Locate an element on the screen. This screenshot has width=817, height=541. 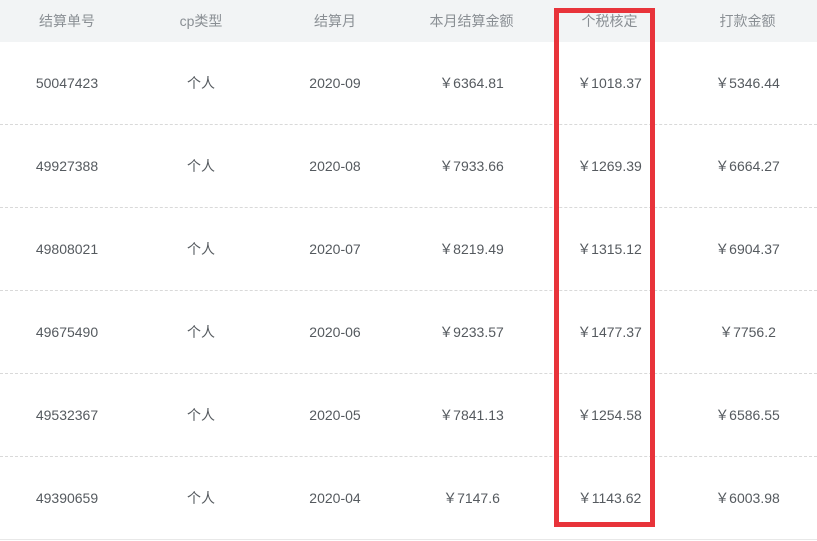
cell-tax-assessed: ￥1269.39 is located at coordinates (609, 166).